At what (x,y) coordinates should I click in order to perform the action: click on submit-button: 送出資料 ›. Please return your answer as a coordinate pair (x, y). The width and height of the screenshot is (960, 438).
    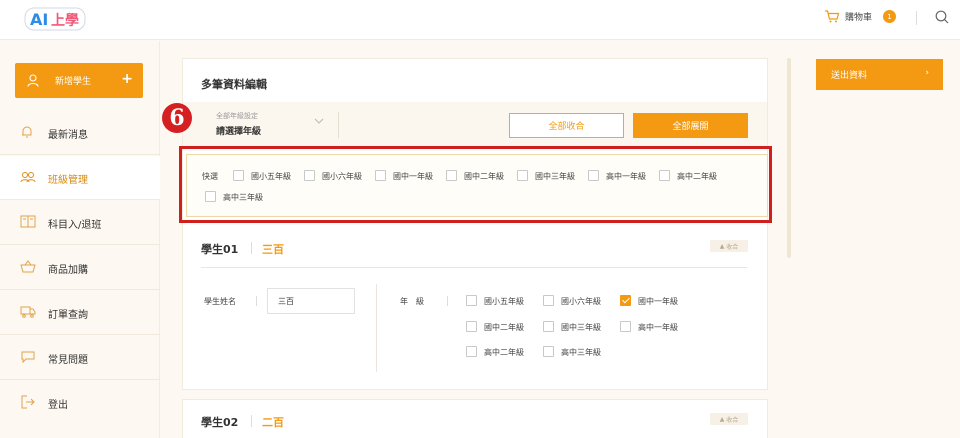
    Looking at the image, I should click on (879, 74).